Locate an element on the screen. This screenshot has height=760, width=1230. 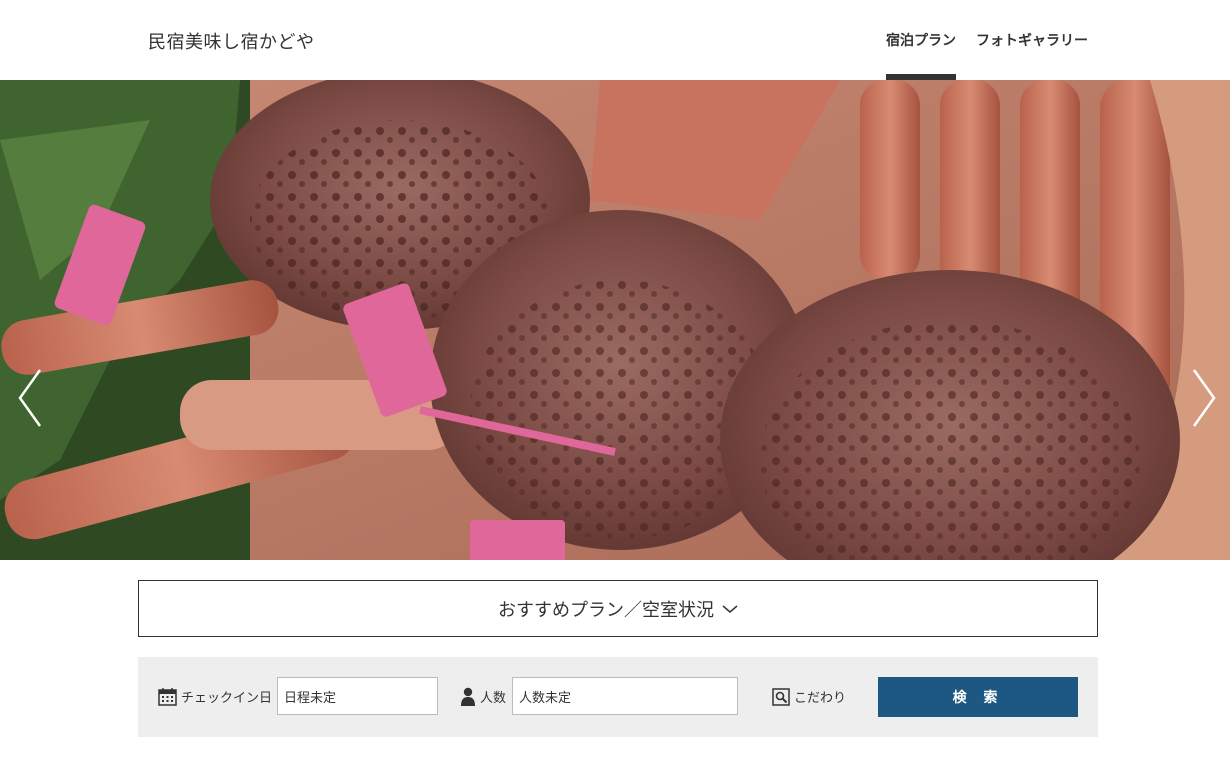
checkin-label: チェックイン日 is located at coordinates (227, 698).